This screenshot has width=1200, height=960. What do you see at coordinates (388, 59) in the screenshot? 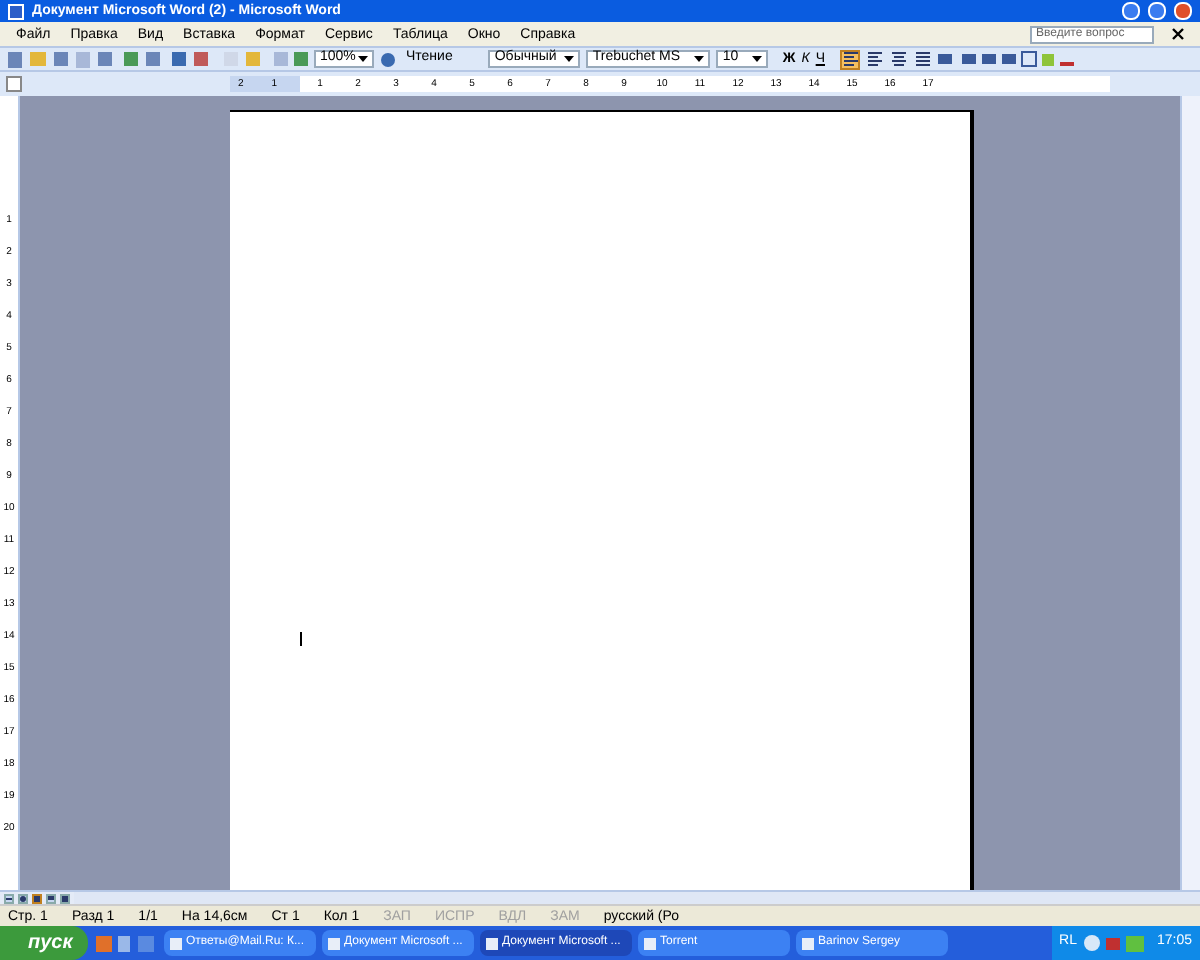
I see `help-icon` at bounding box center [388, 59].